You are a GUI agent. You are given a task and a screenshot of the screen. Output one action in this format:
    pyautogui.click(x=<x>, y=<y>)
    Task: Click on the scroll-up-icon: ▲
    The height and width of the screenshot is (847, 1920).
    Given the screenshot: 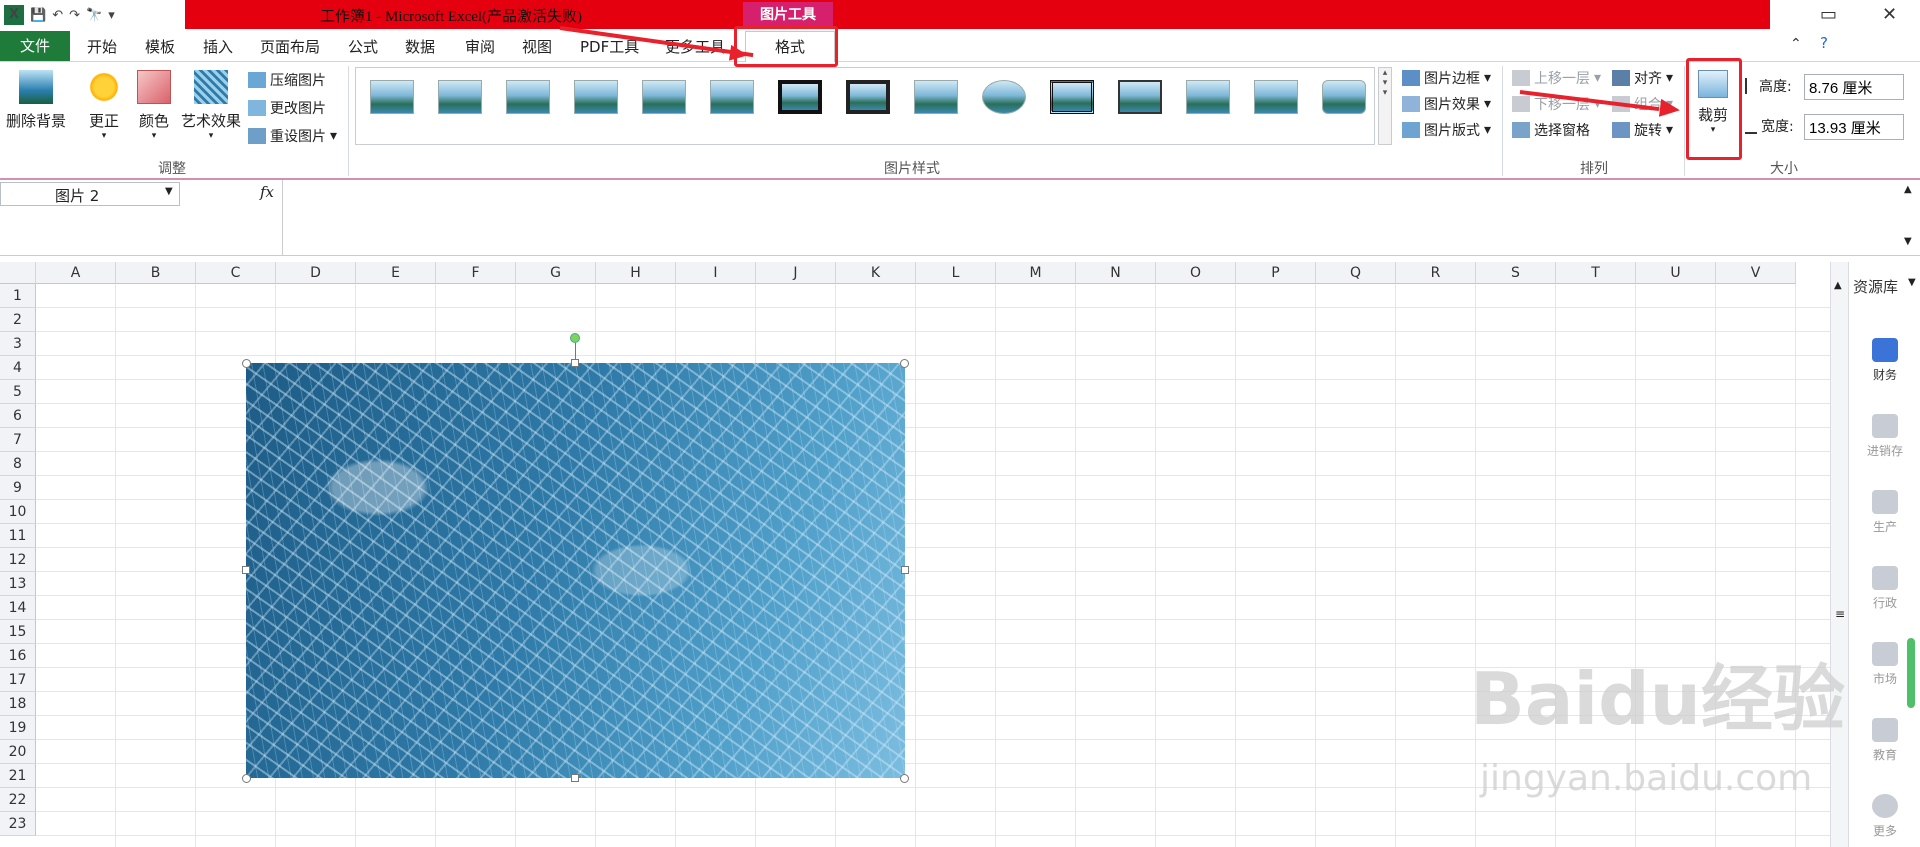 What is the action you would take?
    pyautogui.click(x=1838, y=285)
    